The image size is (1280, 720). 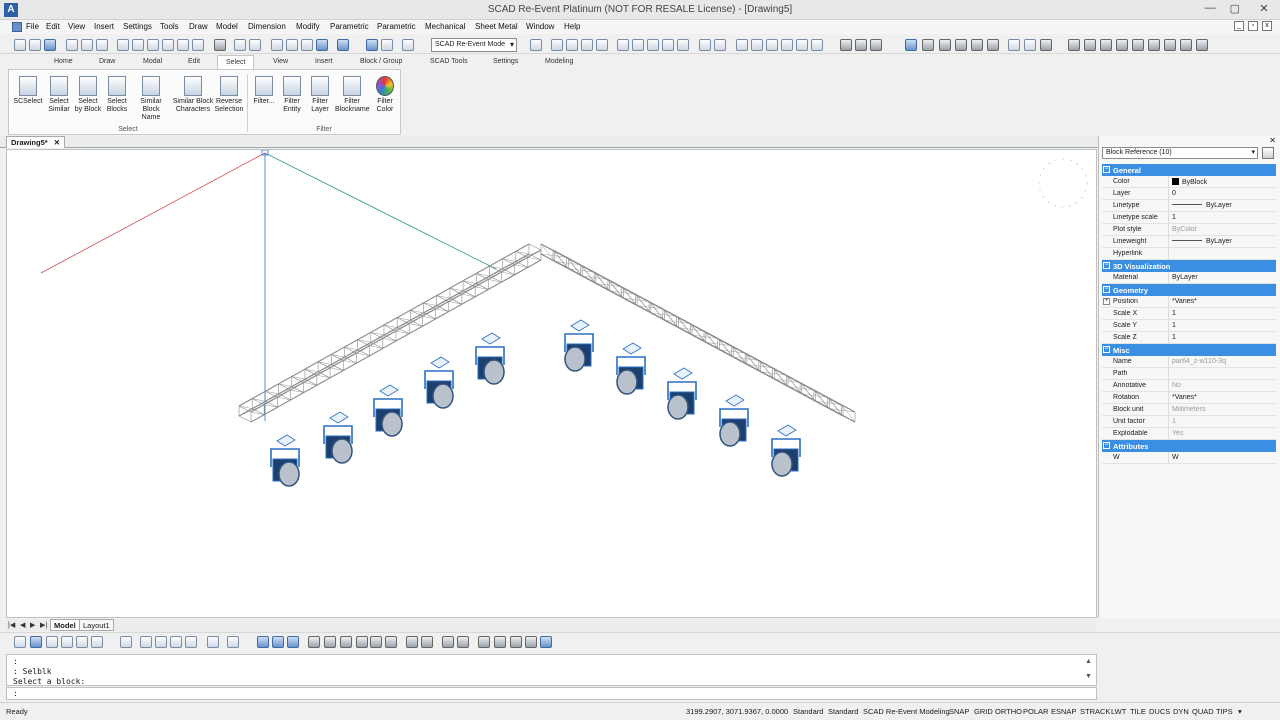 I want to click on rigging-icon, so click(x=1154, y=45).